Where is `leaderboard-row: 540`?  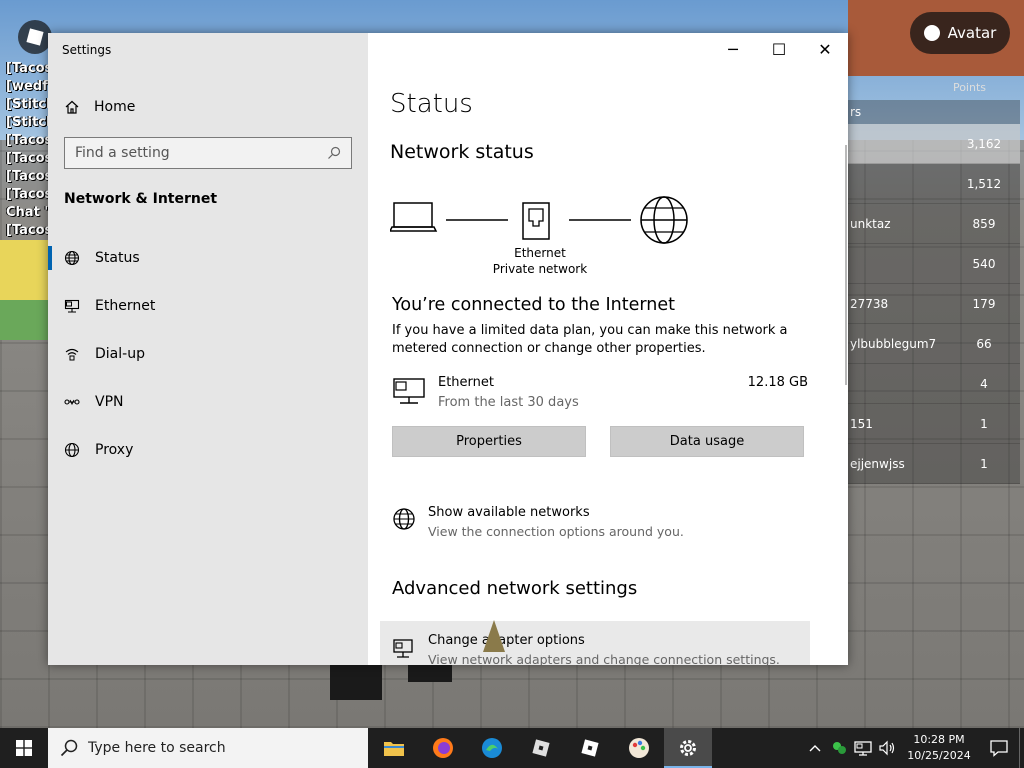 leaderboard-row: 540 is located at coordinates (934, 264).